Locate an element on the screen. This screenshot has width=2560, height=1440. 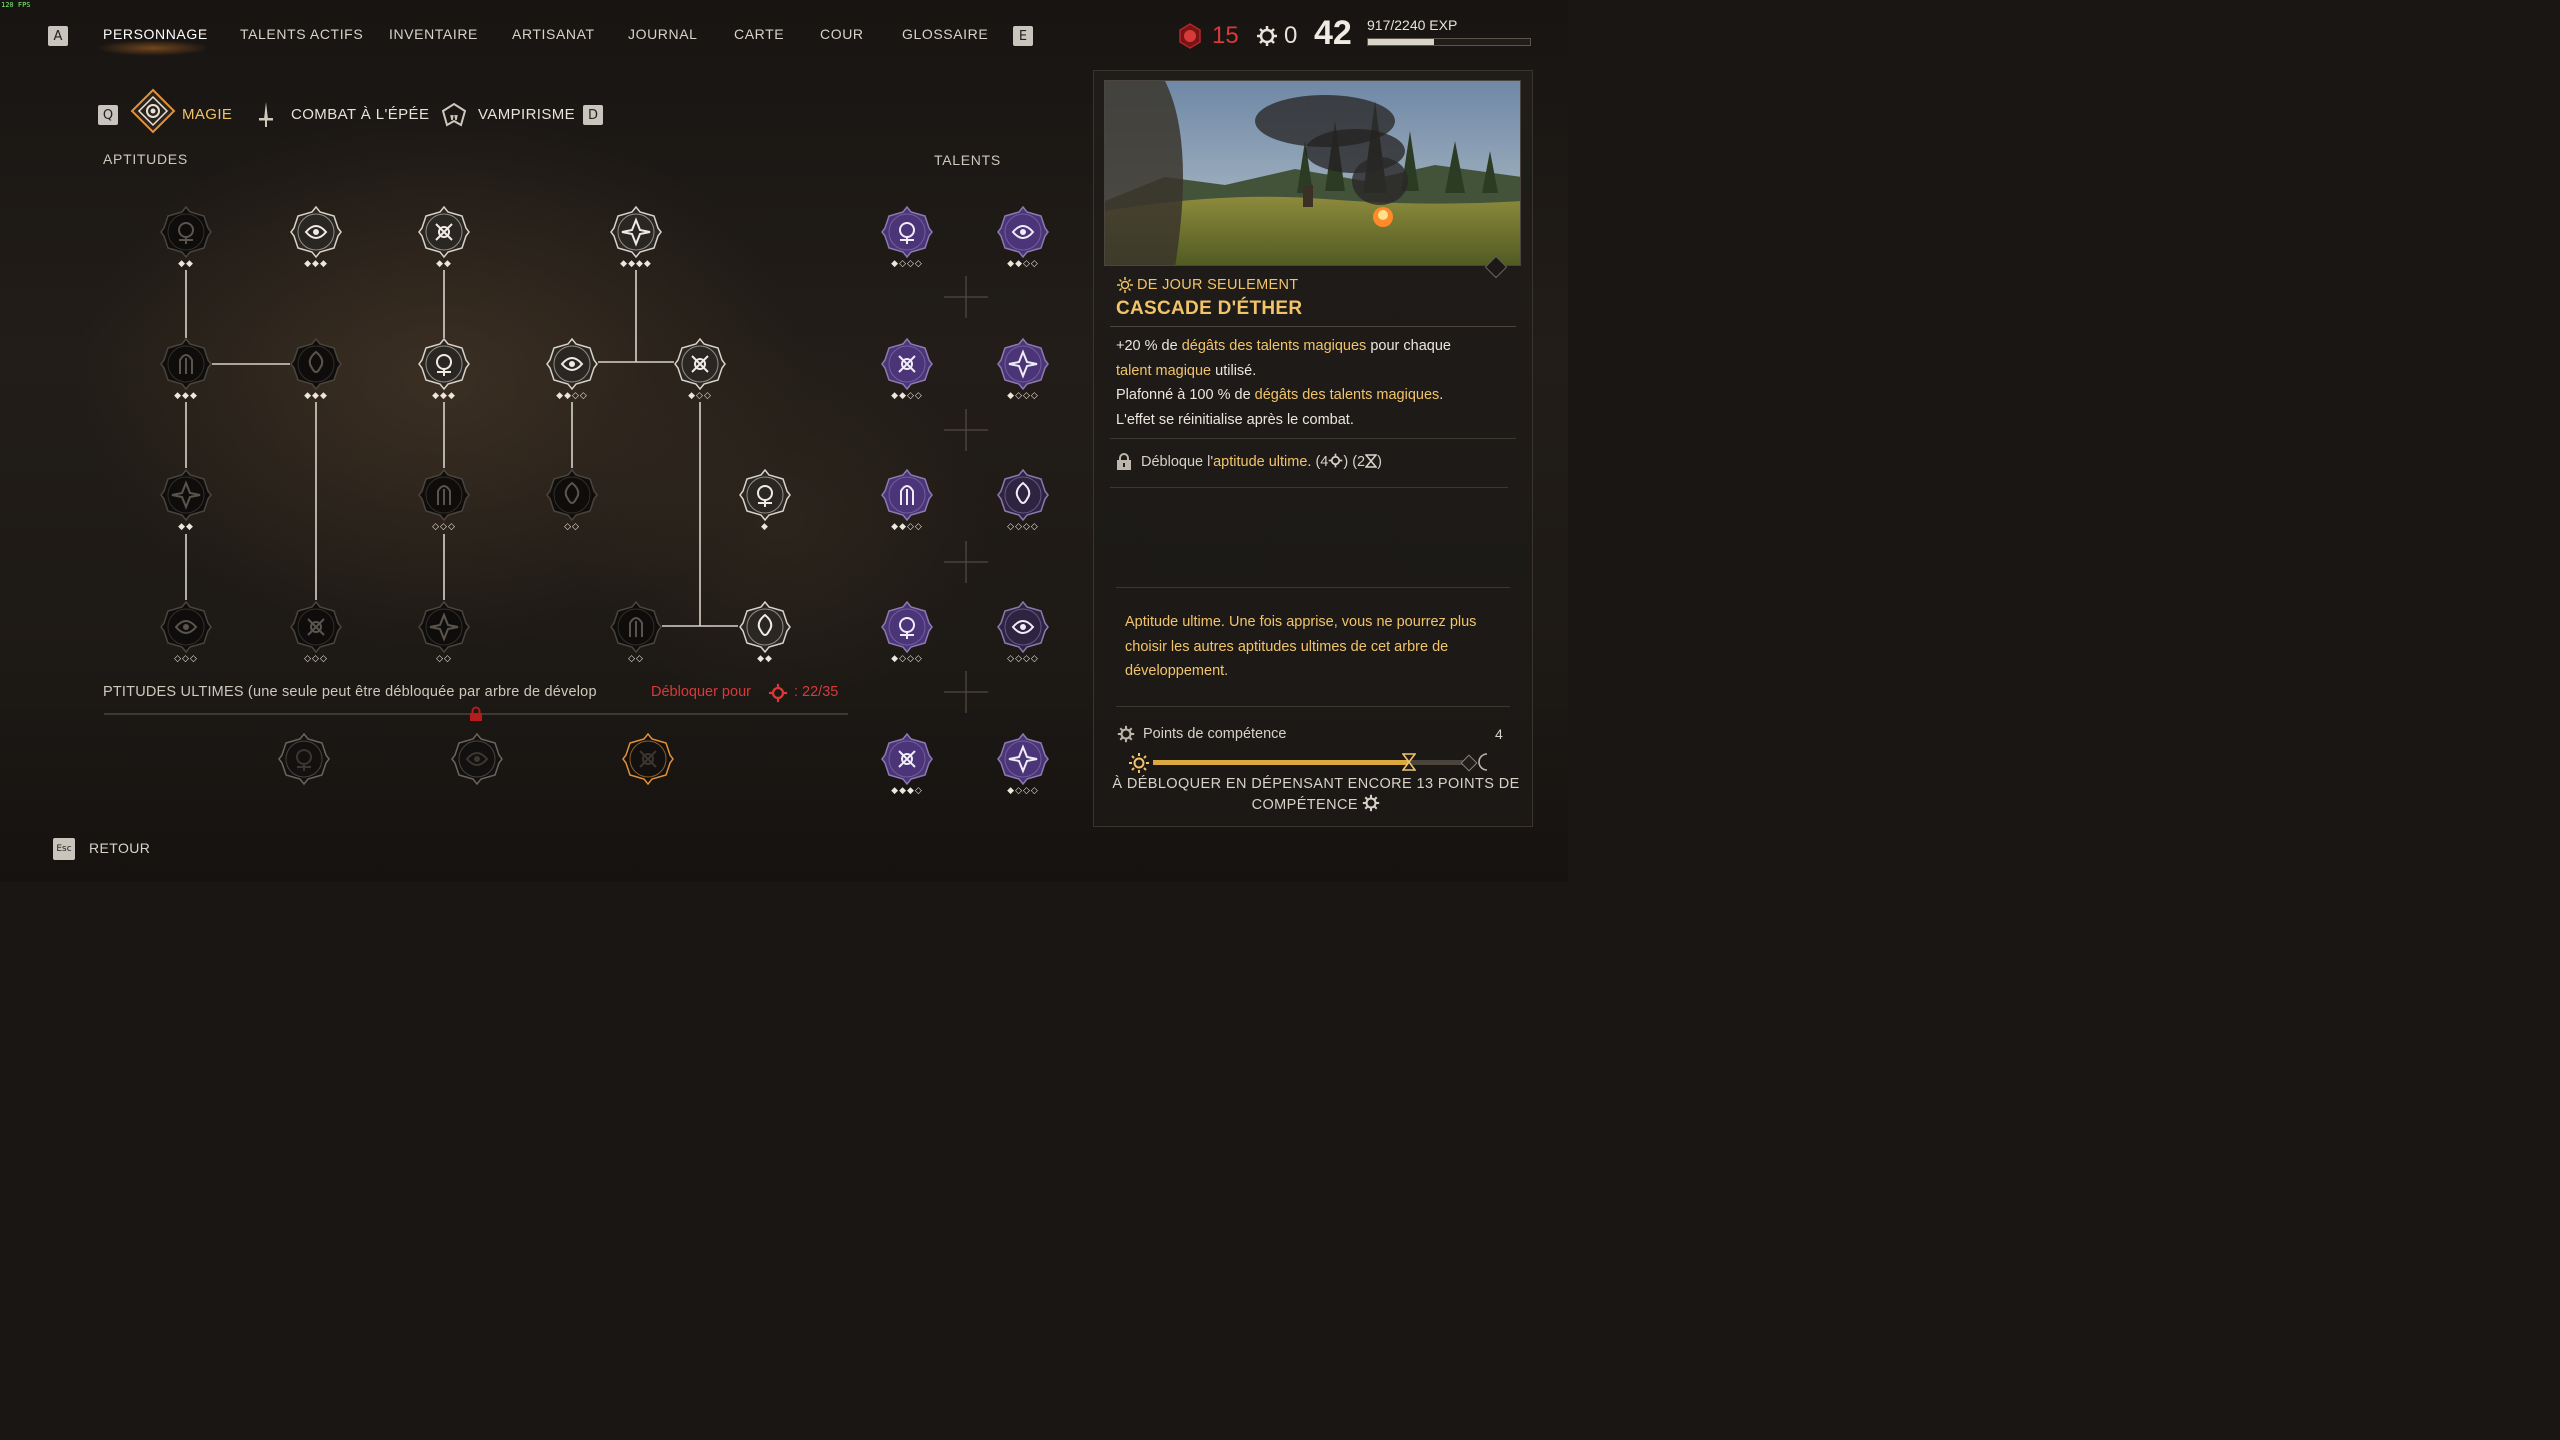
ability-preview-image is located at coordinates (1312, 173).